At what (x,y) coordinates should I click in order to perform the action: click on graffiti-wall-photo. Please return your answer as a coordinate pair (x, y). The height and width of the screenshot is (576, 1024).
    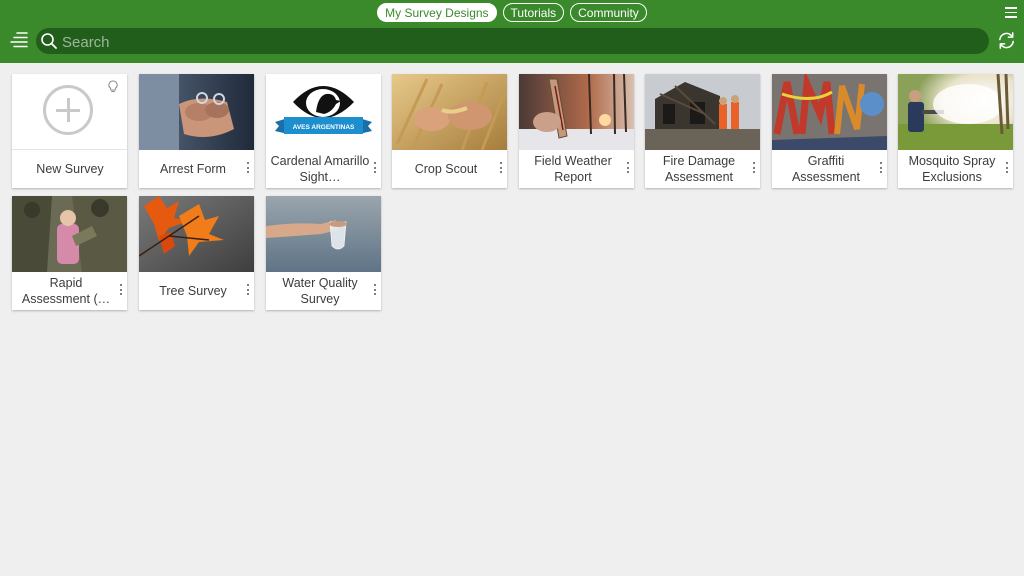
    Looking at the image, I should click on (829, 112).